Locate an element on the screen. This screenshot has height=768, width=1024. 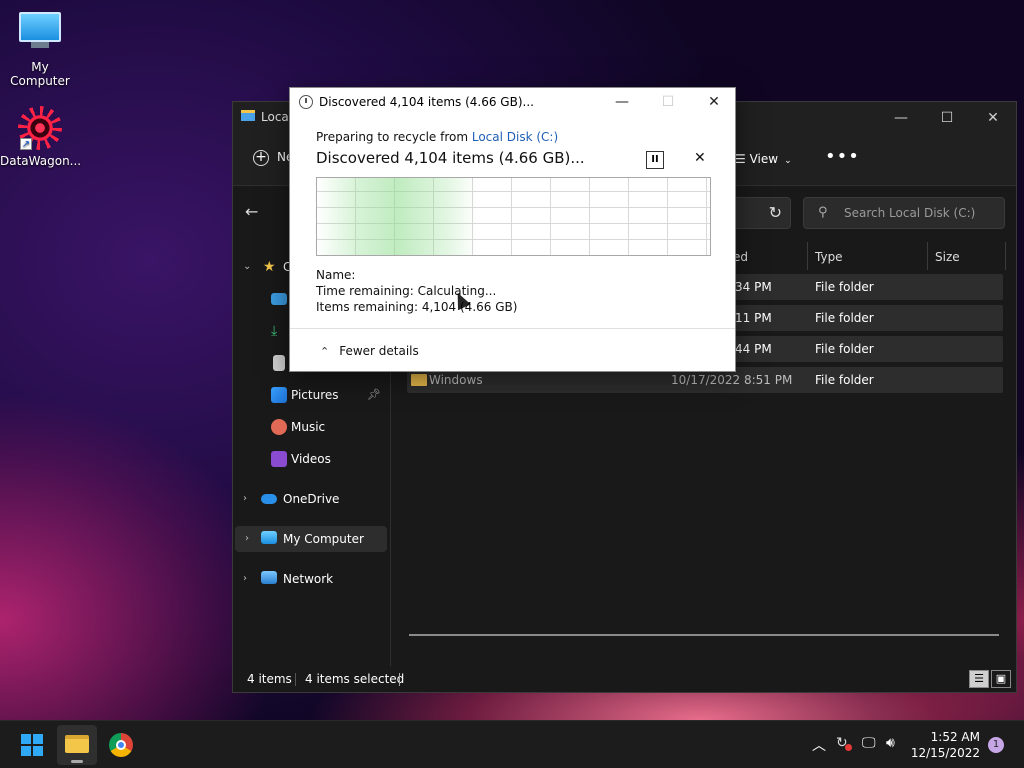
clock-date: 12/15/2022 is located at coordinates (945, 753).